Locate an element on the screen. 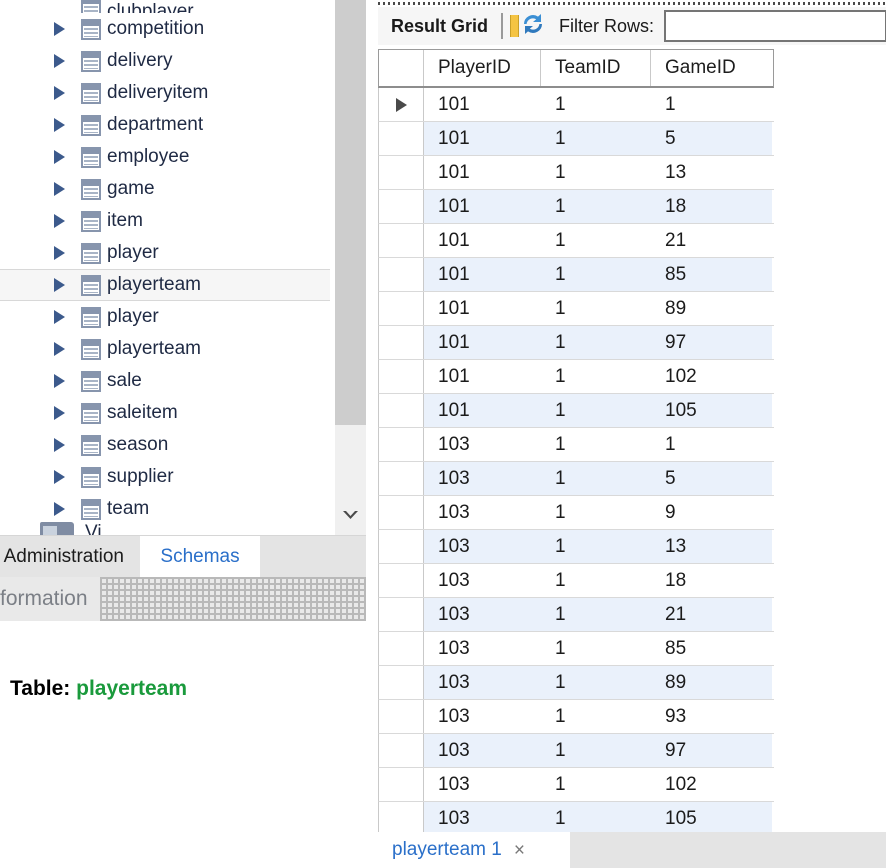  tree-item-clubplayer: clubplayer is located at coordinates (183, 6).